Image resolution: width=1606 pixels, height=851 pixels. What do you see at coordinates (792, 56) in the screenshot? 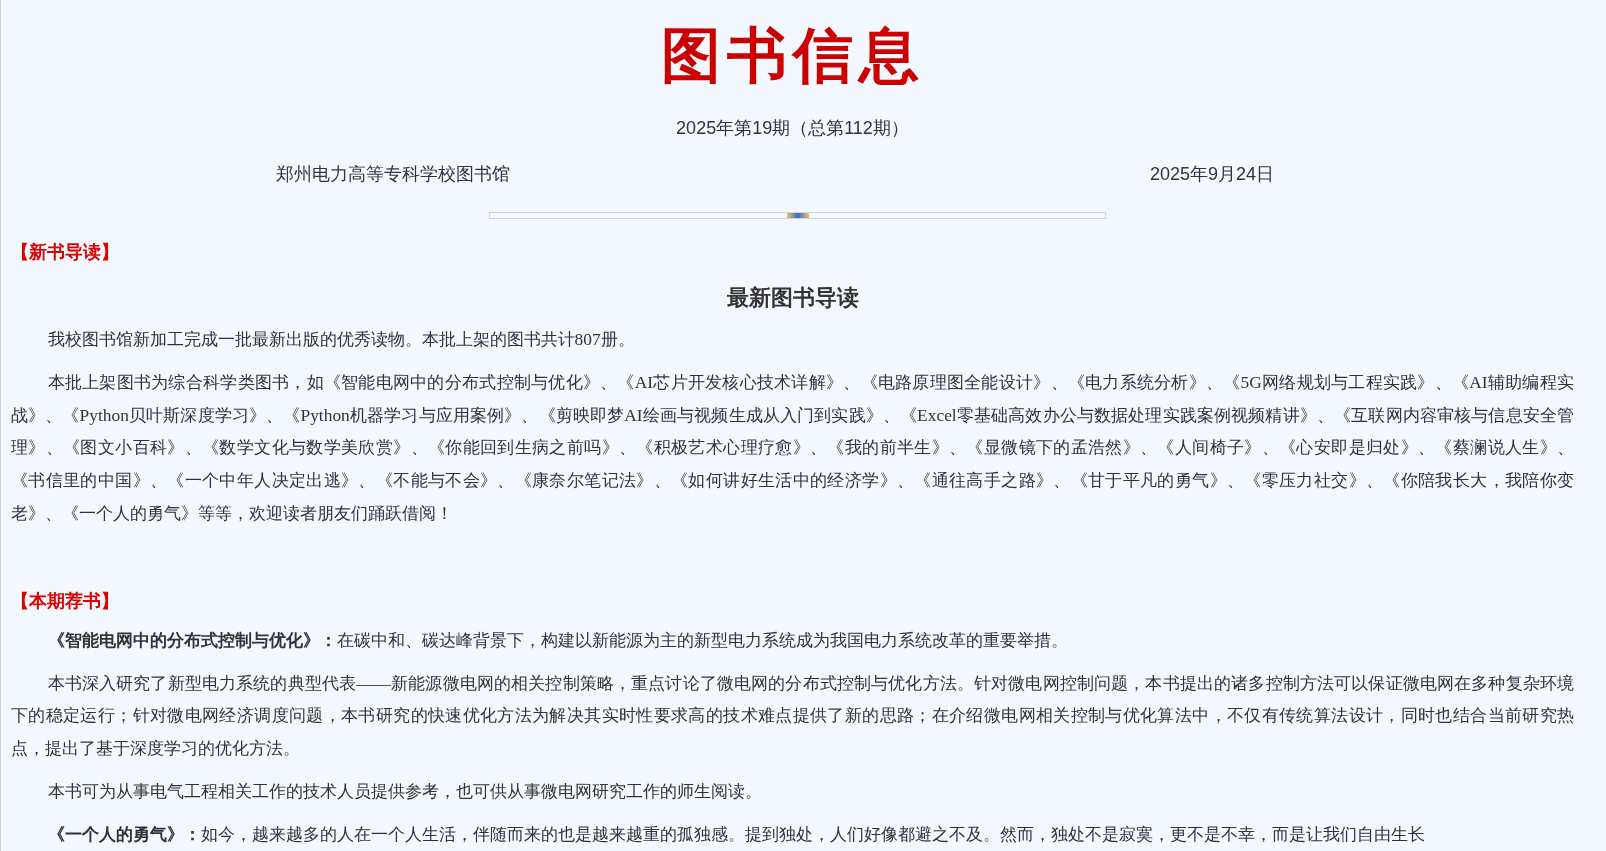
I see `page-title: 图书信息` at bounding box center [792, 56].